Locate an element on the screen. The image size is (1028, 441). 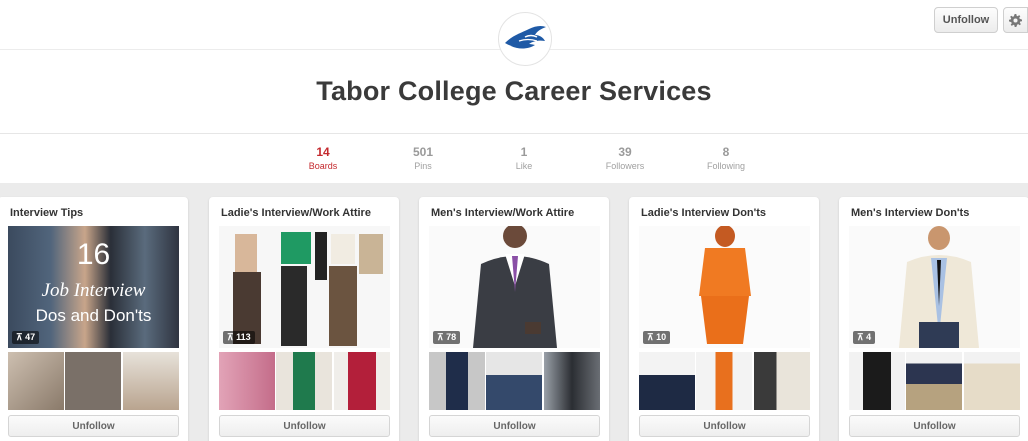
board-title: Interview Tips is located at coordinates (46, 213).